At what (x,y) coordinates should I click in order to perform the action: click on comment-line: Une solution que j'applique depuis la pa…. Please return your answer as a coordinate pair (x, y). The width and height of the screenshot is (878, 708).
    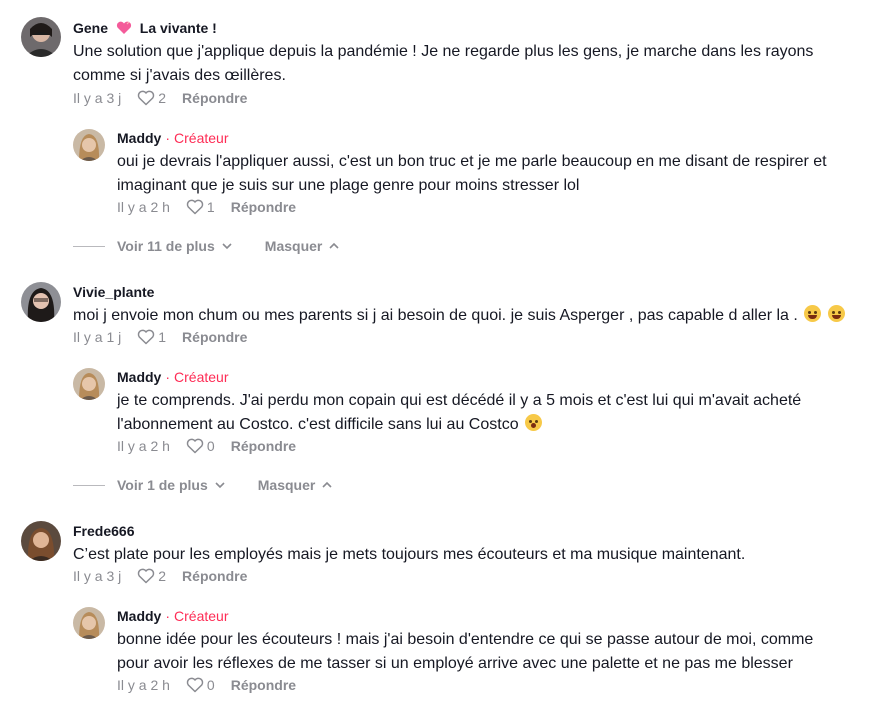
    Looking at the image, I should click on (443, 51).